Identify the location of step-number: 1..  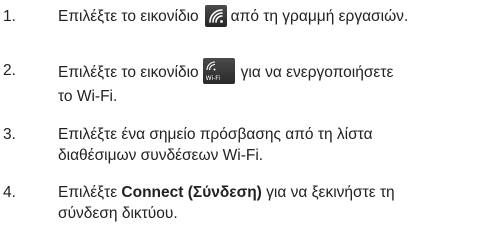
(9, 16).